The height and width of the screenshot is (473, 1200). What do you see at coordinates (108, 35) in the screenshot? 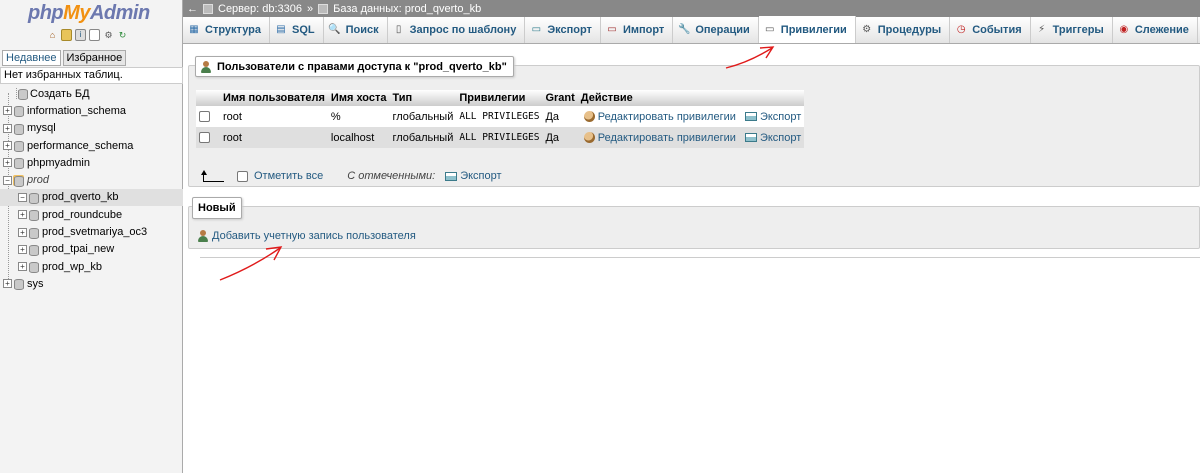
I see `settings-icon: ⚙` at bounding box center [108, 35].